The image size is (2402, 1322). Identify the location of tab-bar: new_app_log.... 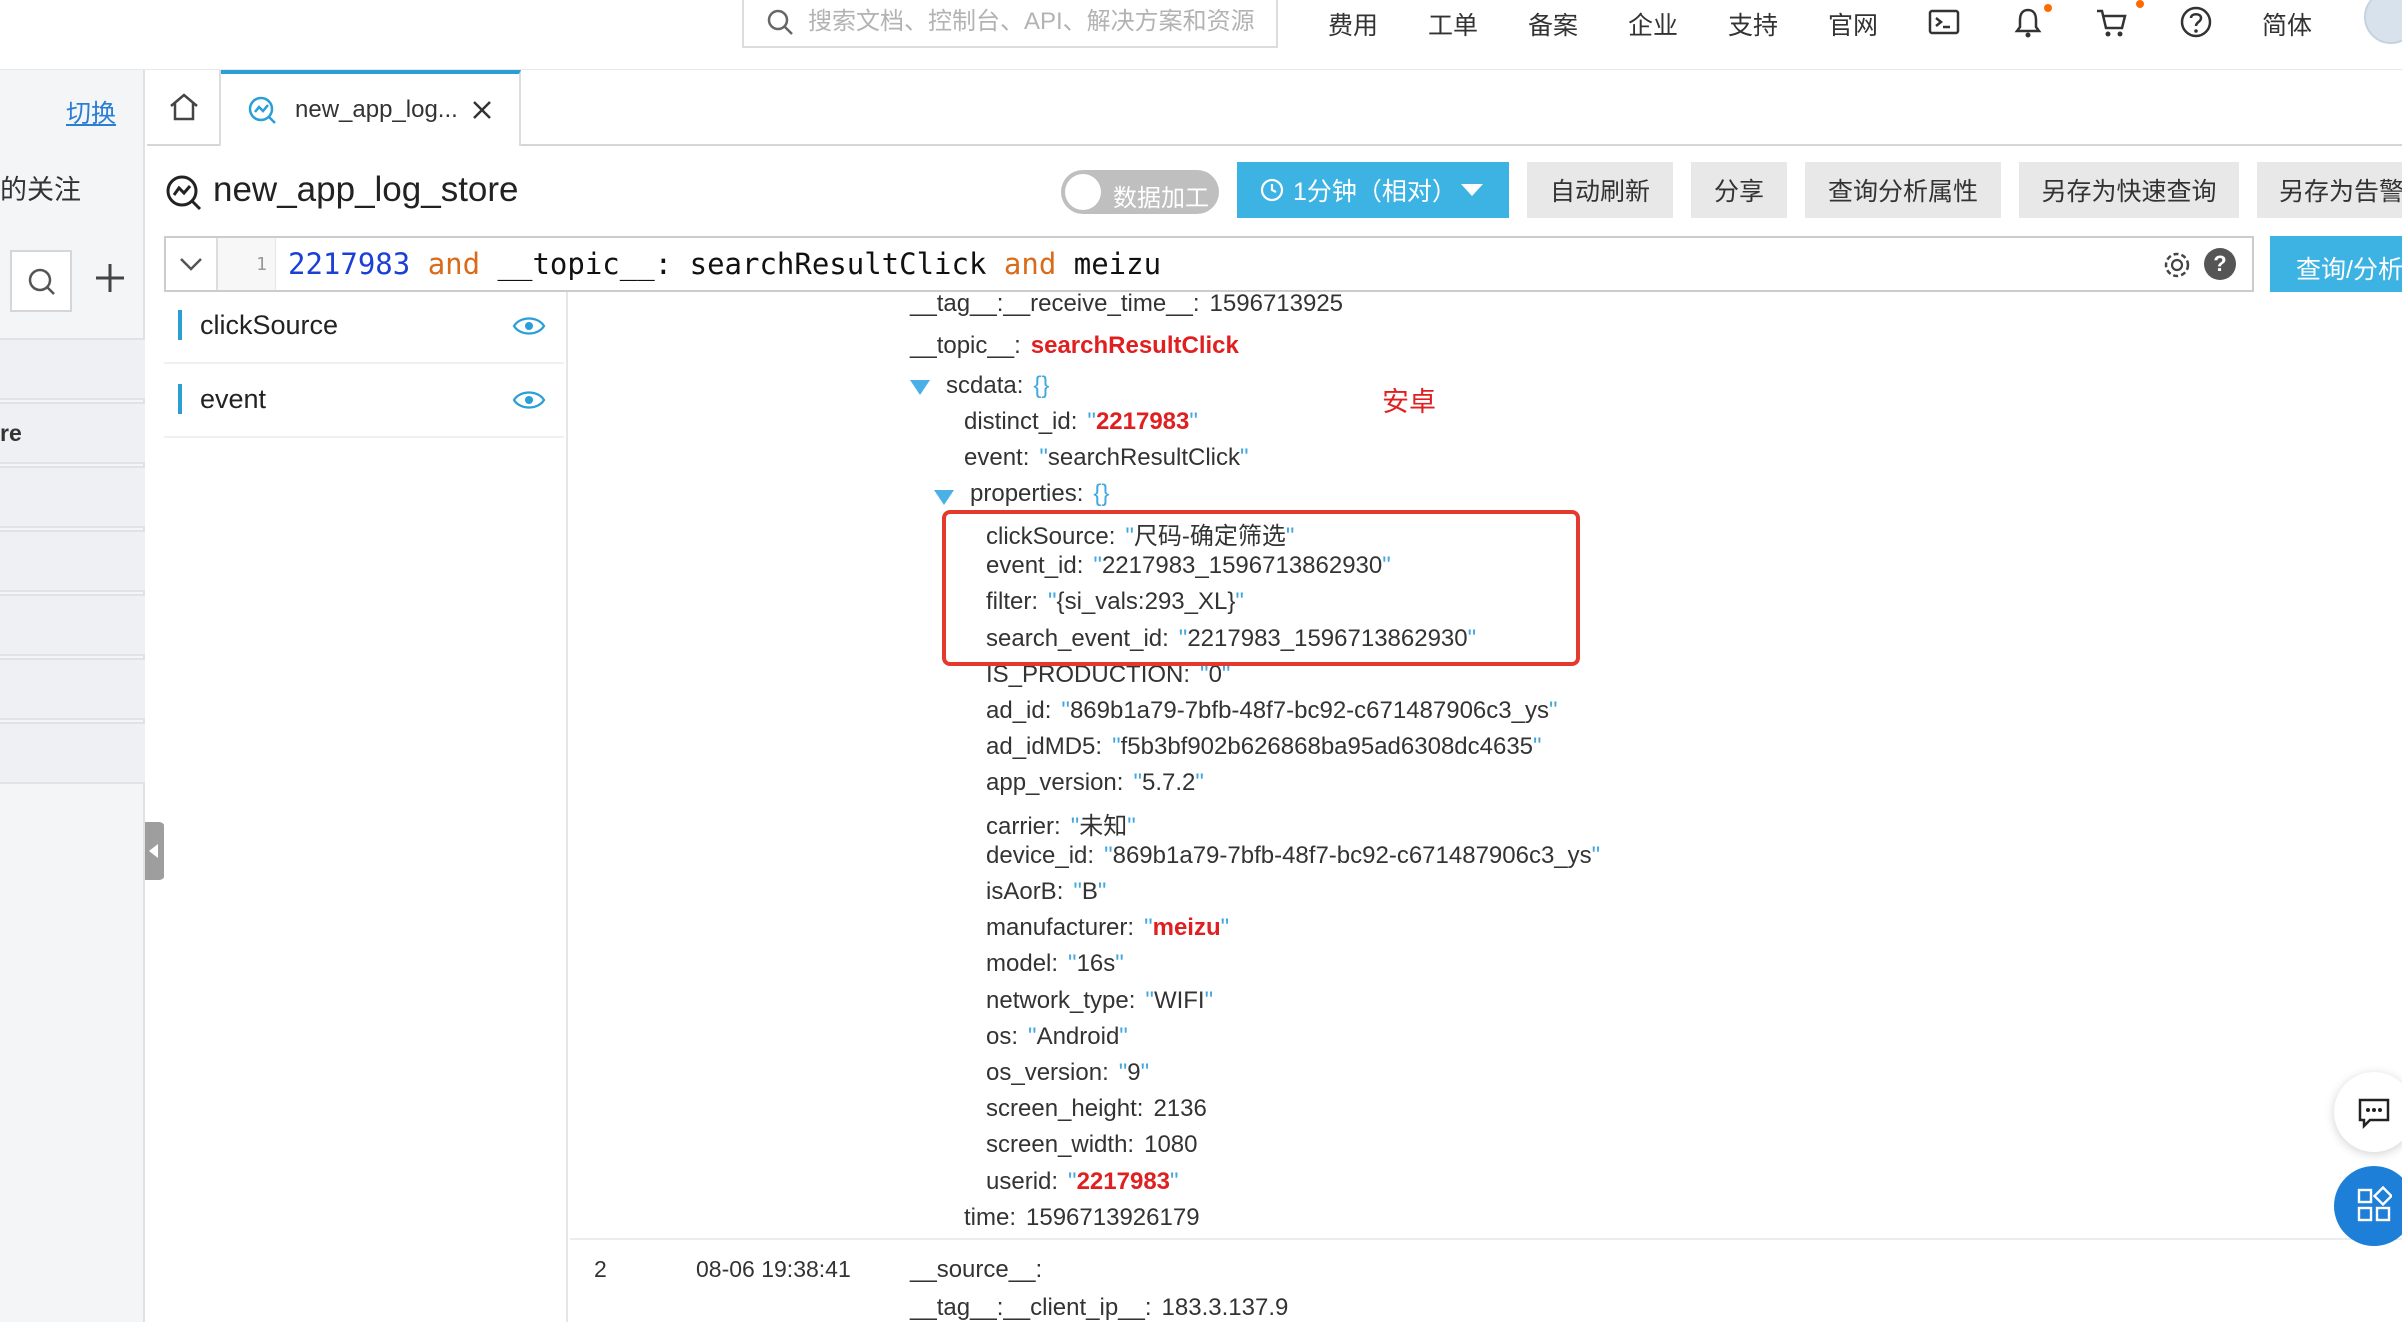
(1274, 108).